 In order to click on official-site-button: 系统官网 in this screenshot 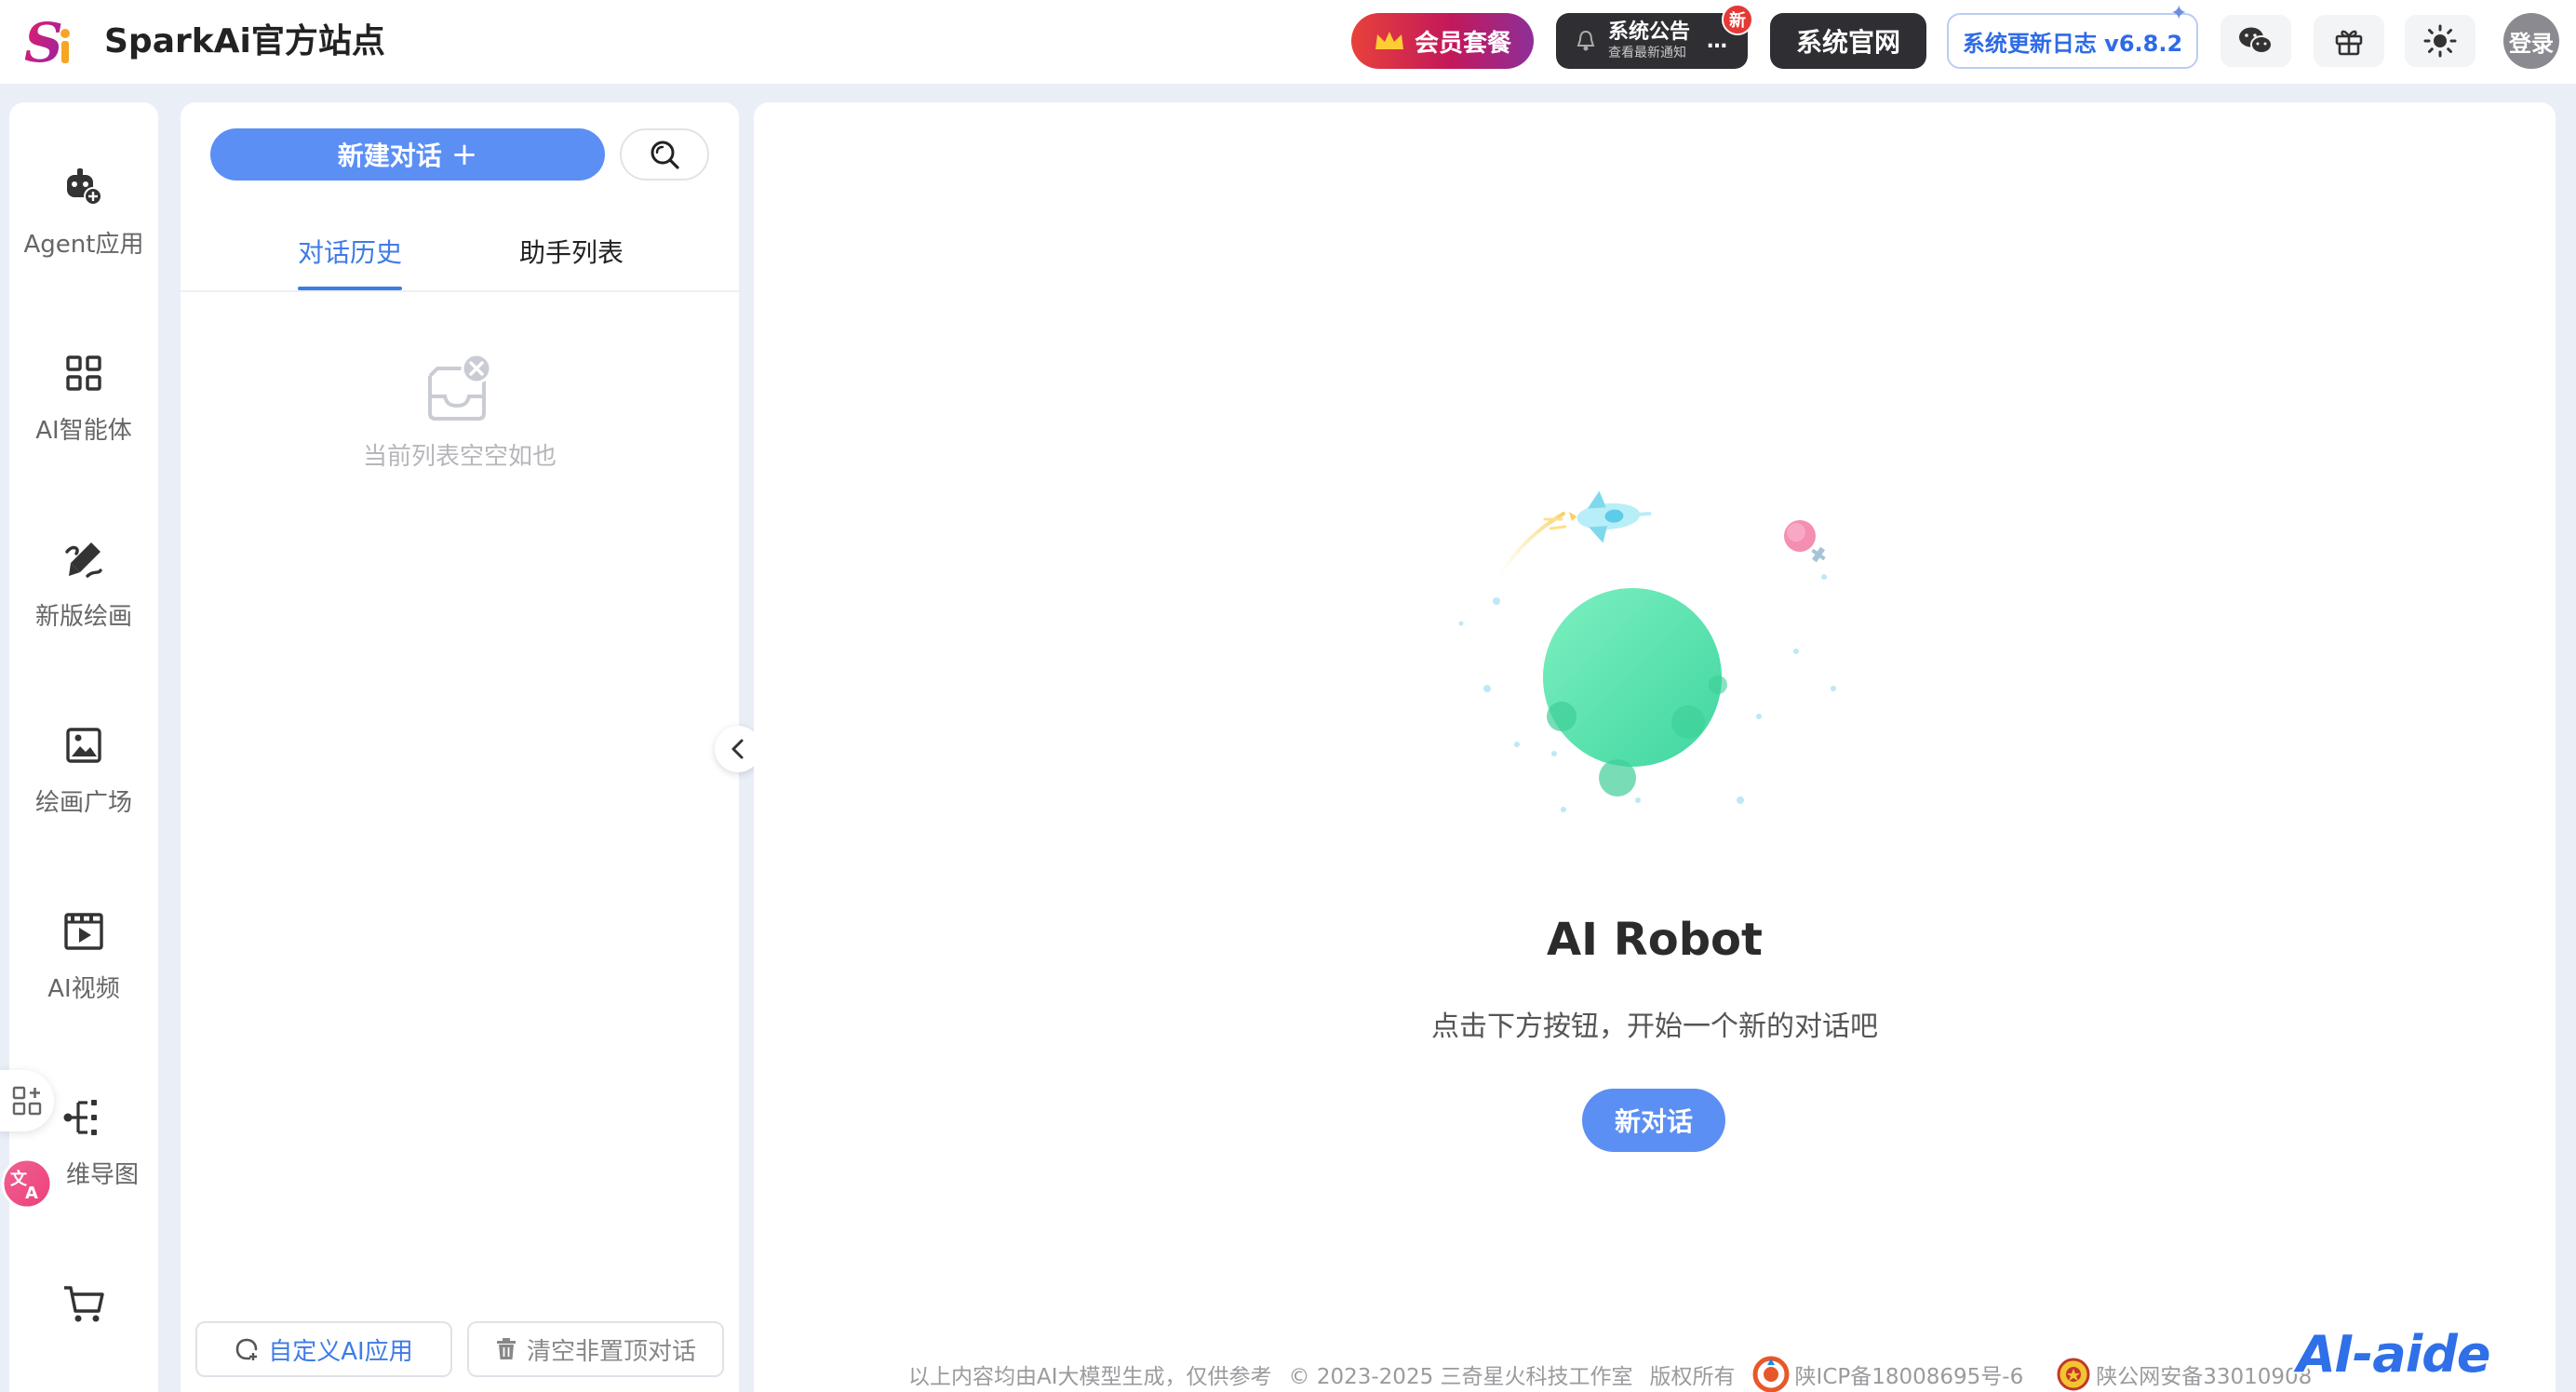, I will do `click(1848, 41)`.